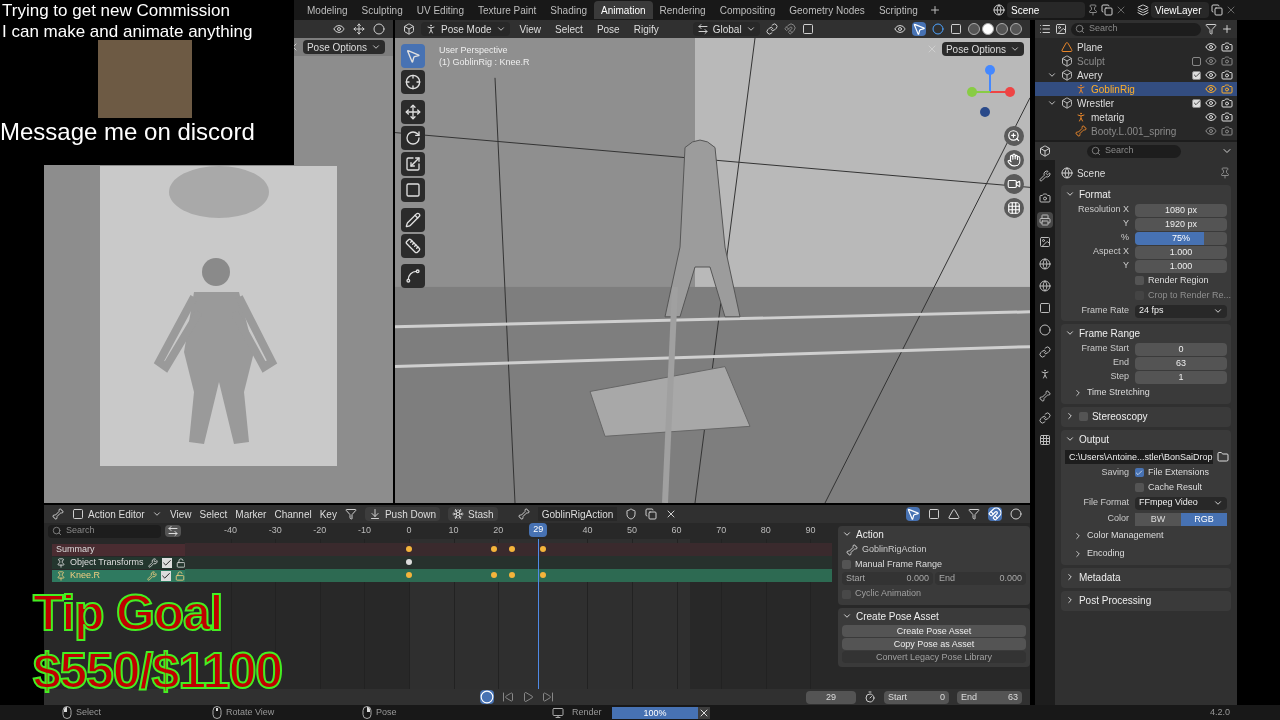  Describe the element at coordinates (173, 531) in the screenshot. I see `swap-icon` at that location.